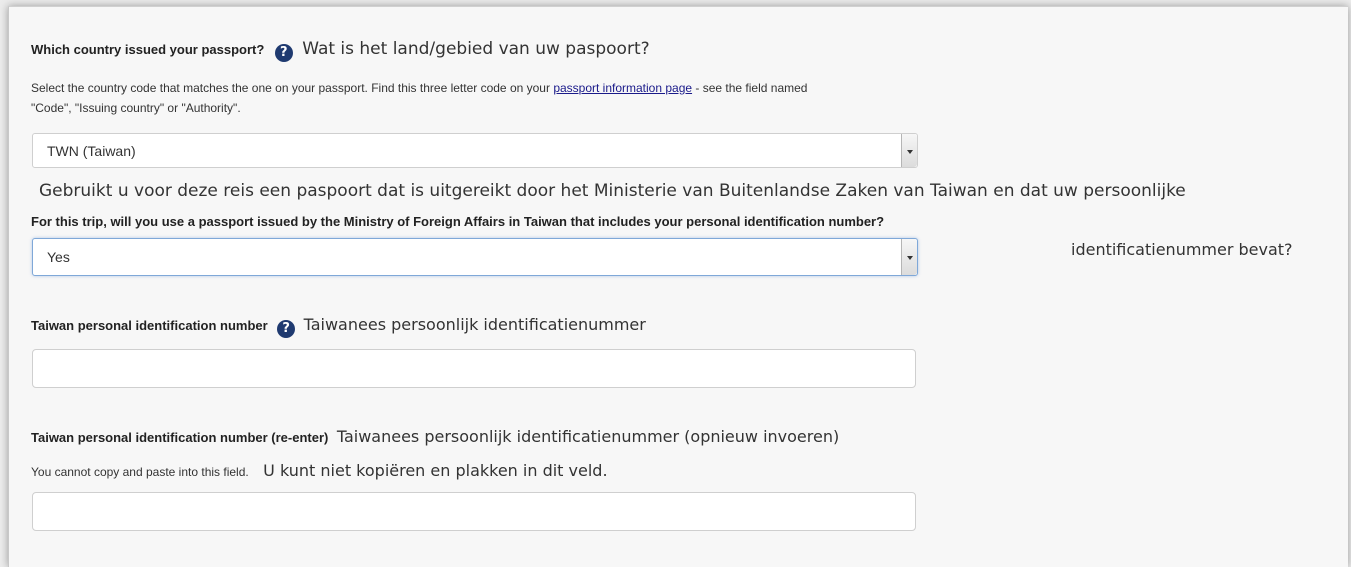 The image size is (1351, 567). Describe the element at coordinates (474, 368) in the screenshot. I see `personal-id-input` at that location.